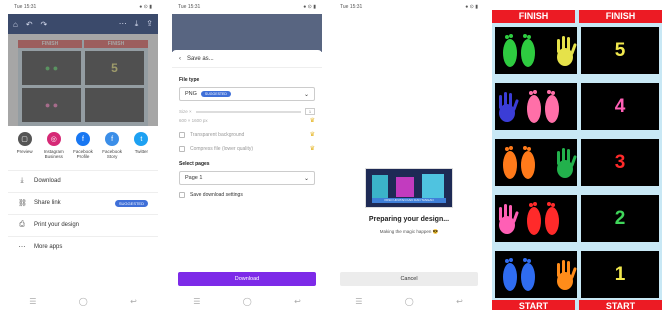 The height and width of the screenshot is (310, 662). Describe the element at coordinates (83, 224) in the screenshot. I see `menu-item-print-your-design: ⎙ Print your design` at that location.